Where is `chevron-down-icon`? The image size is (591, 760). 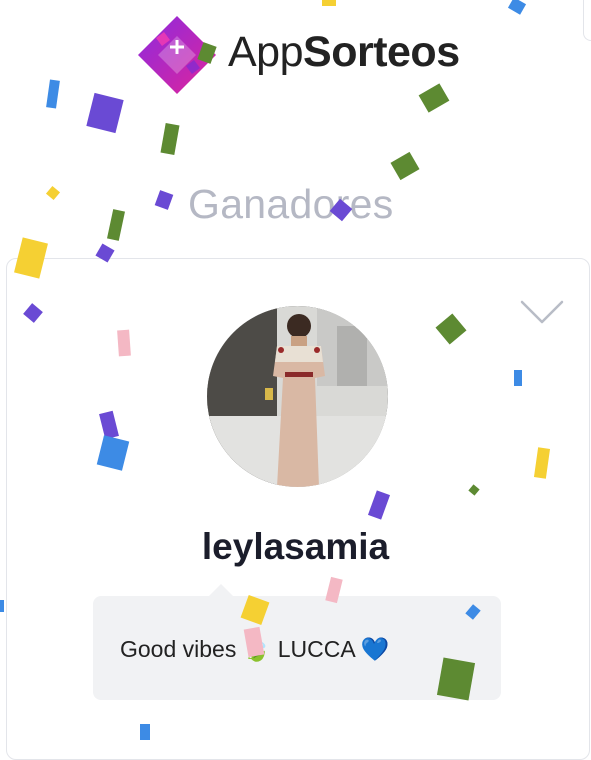 chevron-down-icon is located at coordinates (542, 311).